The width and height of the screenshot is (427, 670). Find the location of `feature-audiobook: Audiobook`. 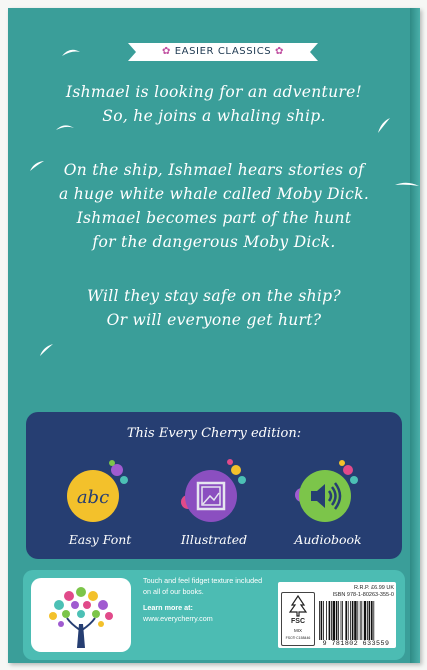

feature-audiobook: Audiobook is located at coordinates (328, 500).